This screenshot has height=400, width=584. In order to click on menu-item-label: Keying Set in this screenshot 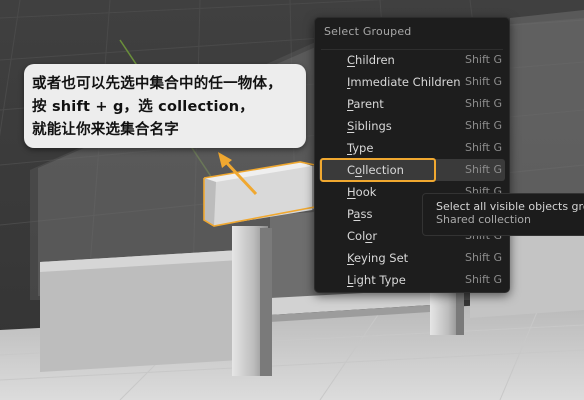, I will do `click(378, 258)`.